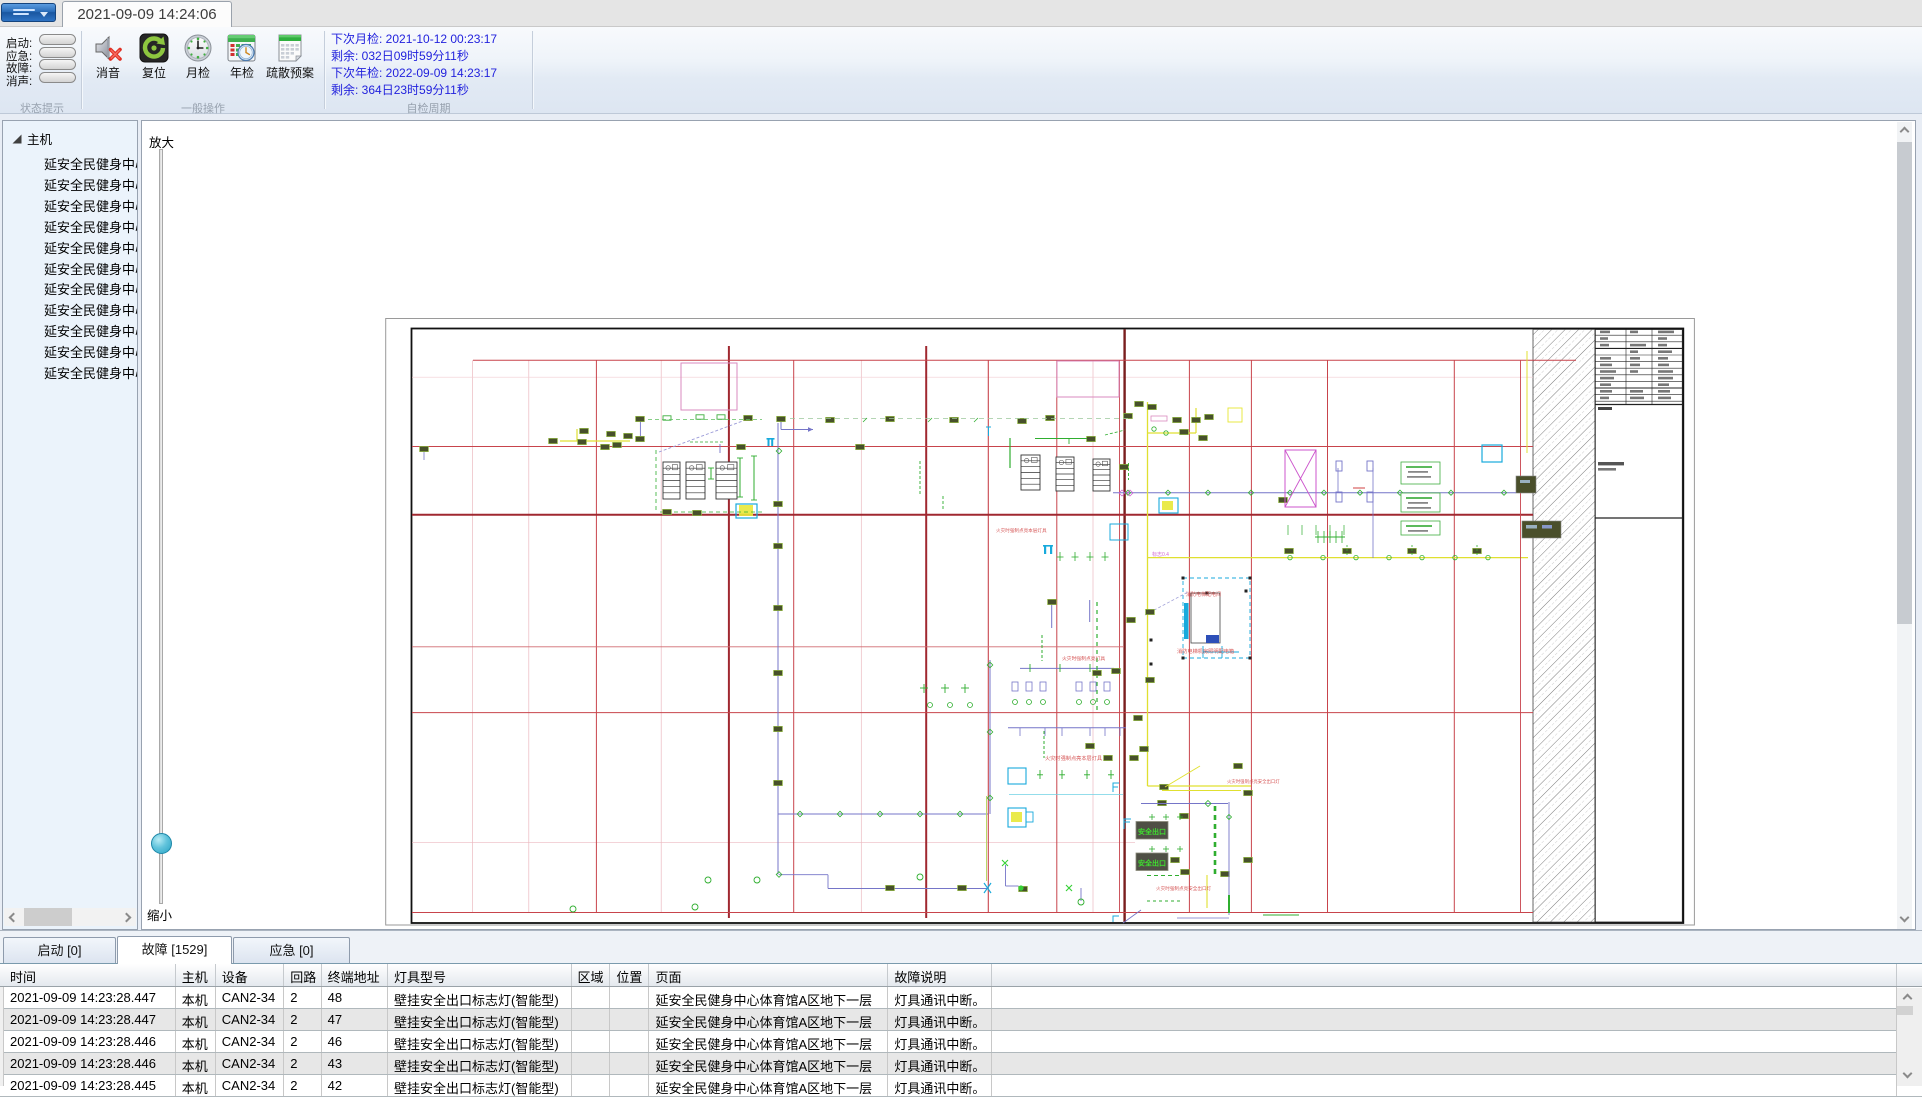 The height and width of the screenshot is (1097, 1922). Describe the element at coordinates (1160, 554) in the screenshot. I see `svg-text: 标志0.4` at that location.